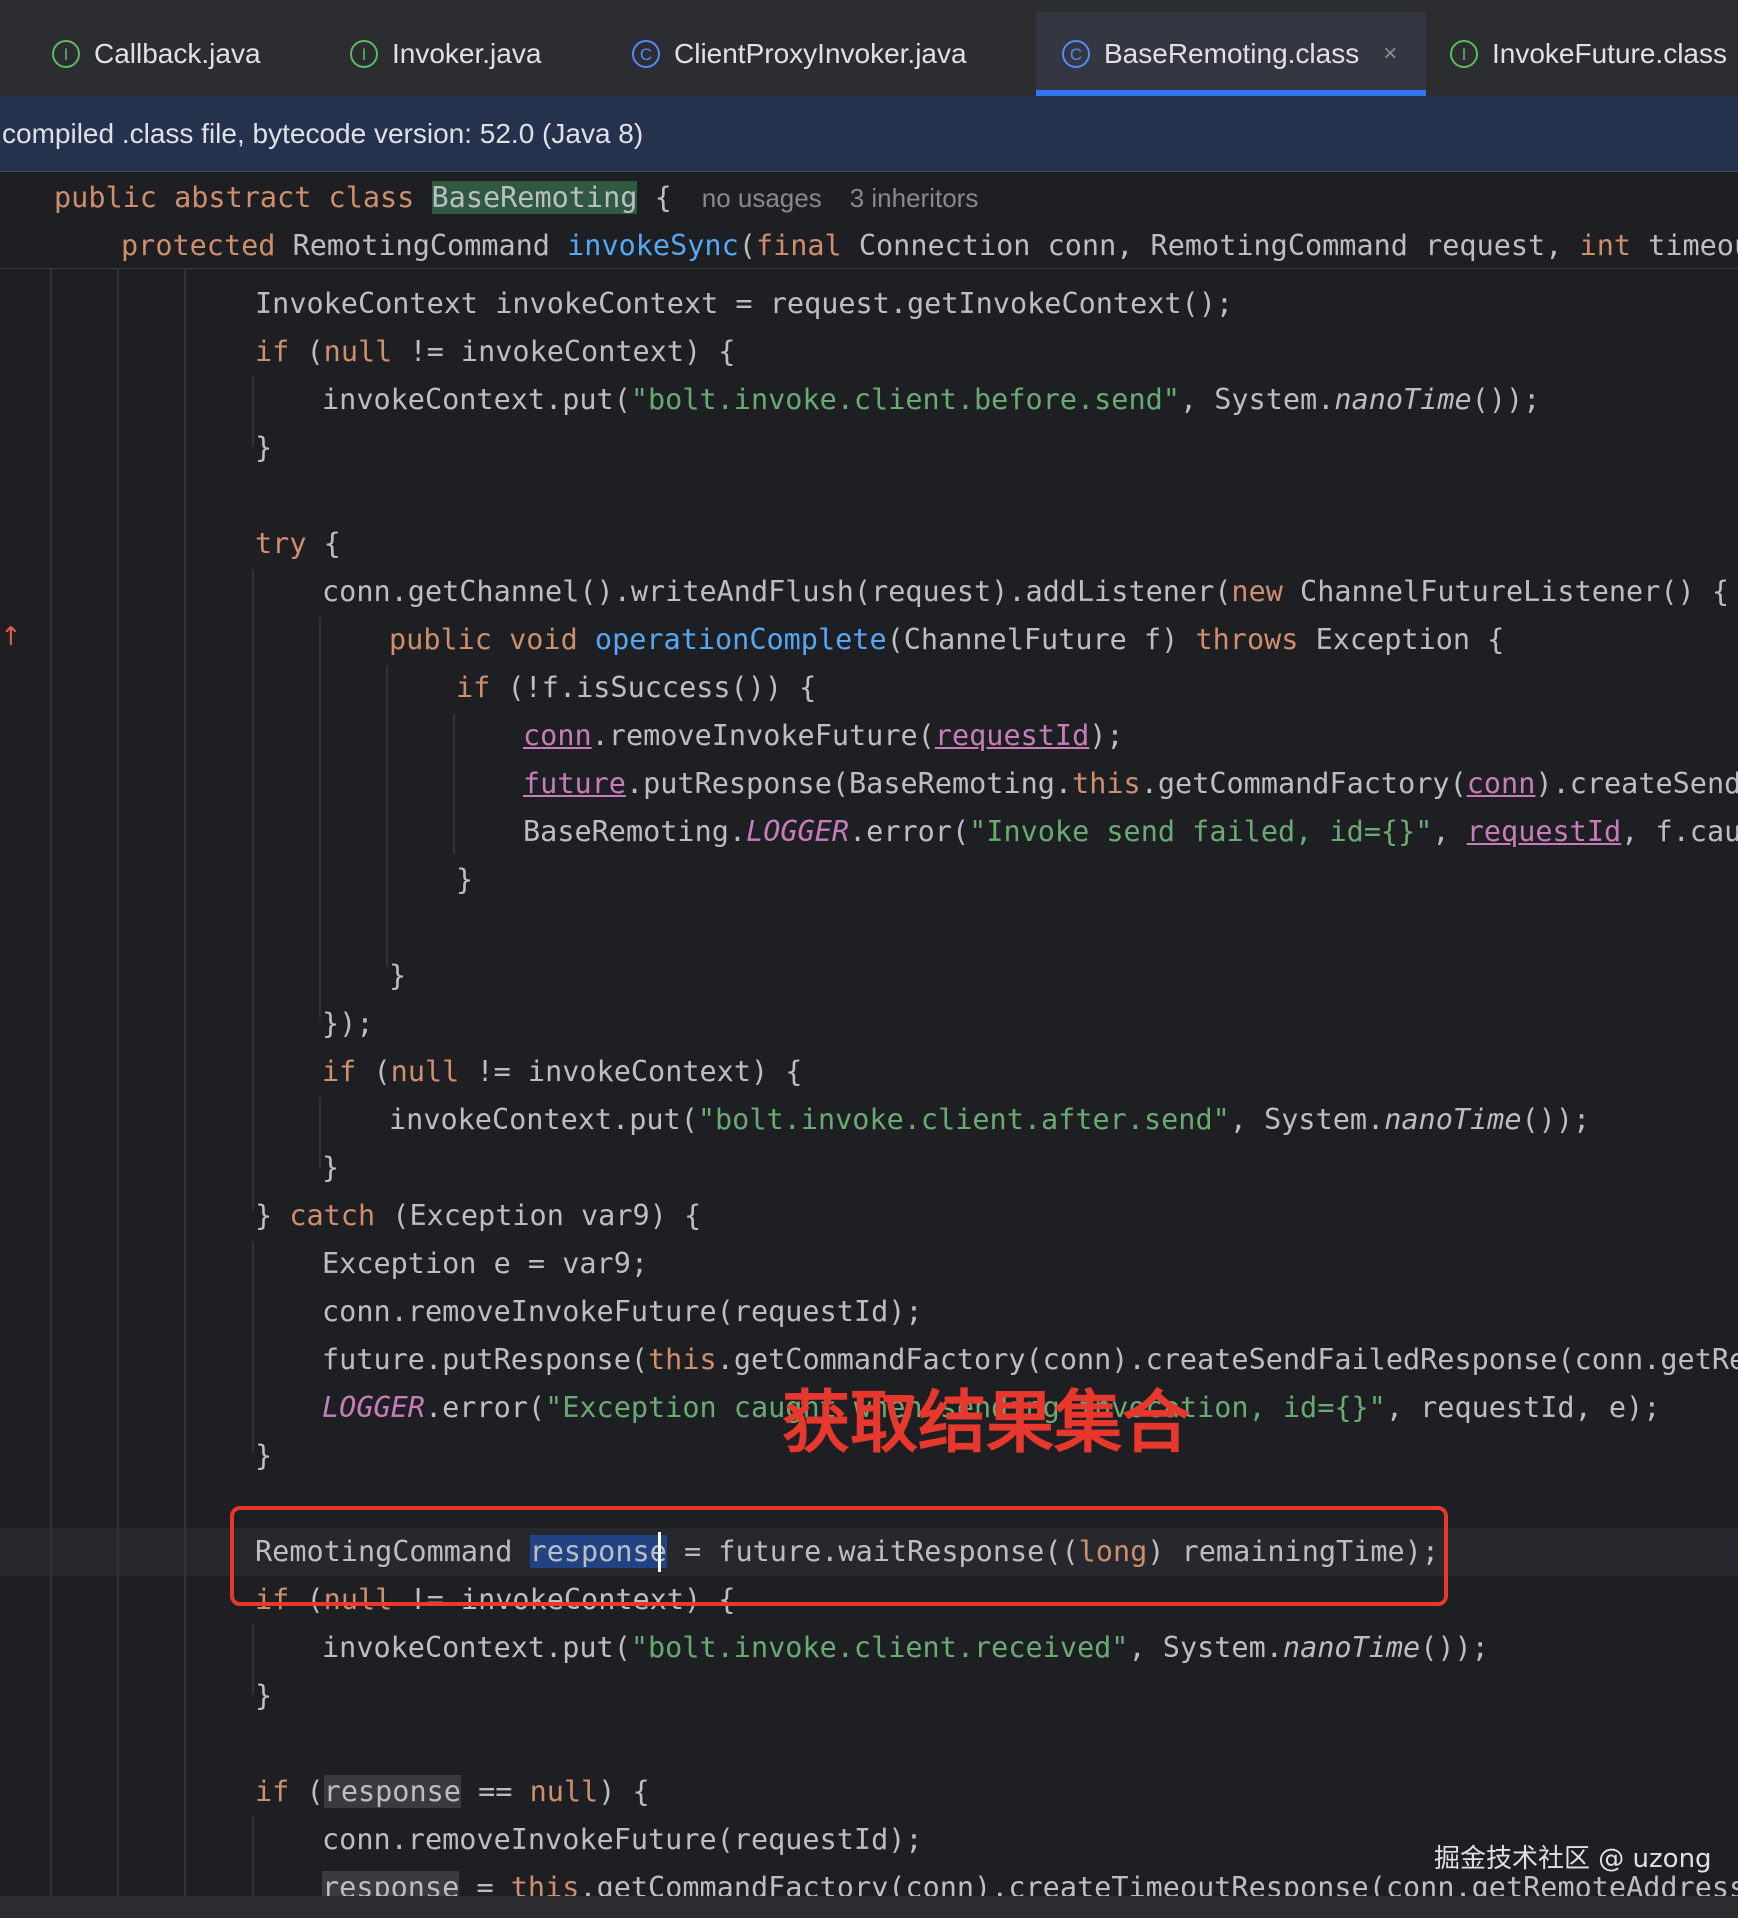 This screenshot has height=1918, width=1738. I want to click on class-name: BaseRemoting, so click(534, 197).